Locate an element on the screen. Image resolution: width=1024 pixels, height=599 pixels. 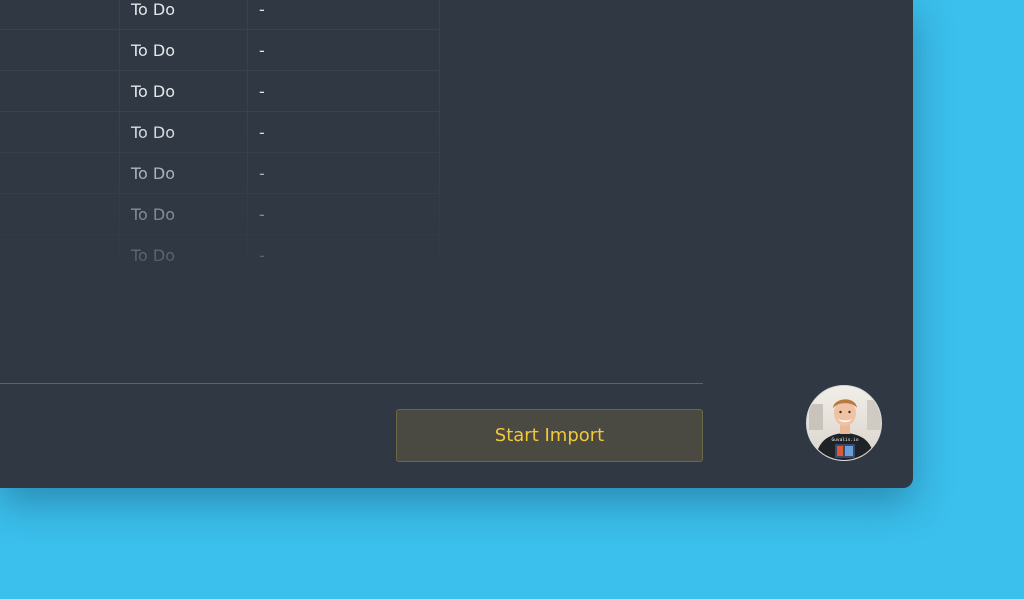
footer-divider is located at coordinates (351, 383).